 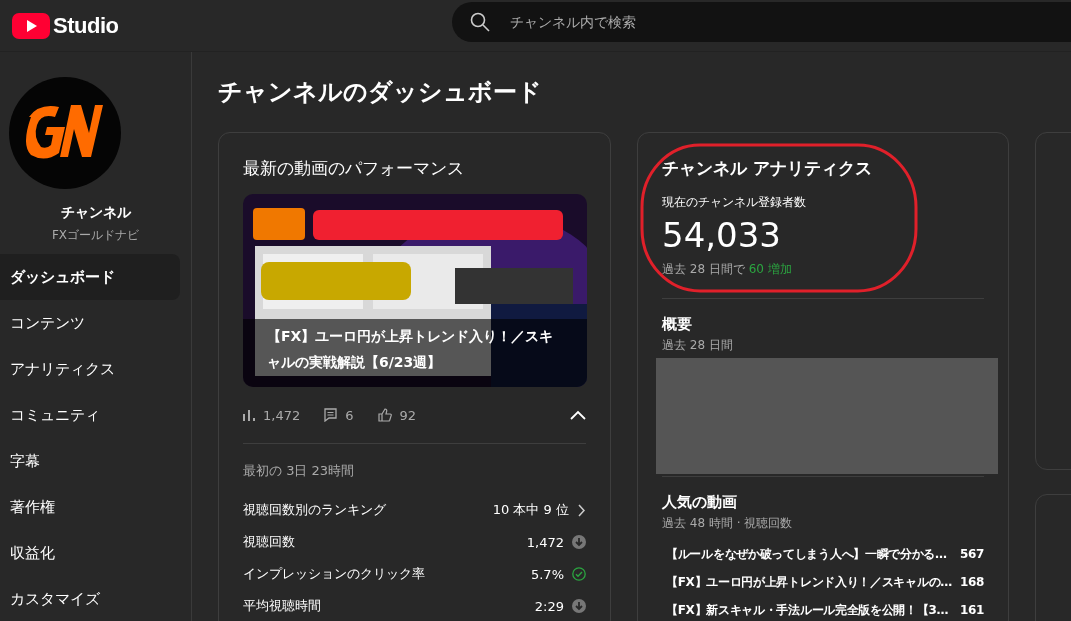 What do you see at coordinates (95, 213) in the screenshot?
I see `channel-label: チャンネル` at bounding box center [95, 213].